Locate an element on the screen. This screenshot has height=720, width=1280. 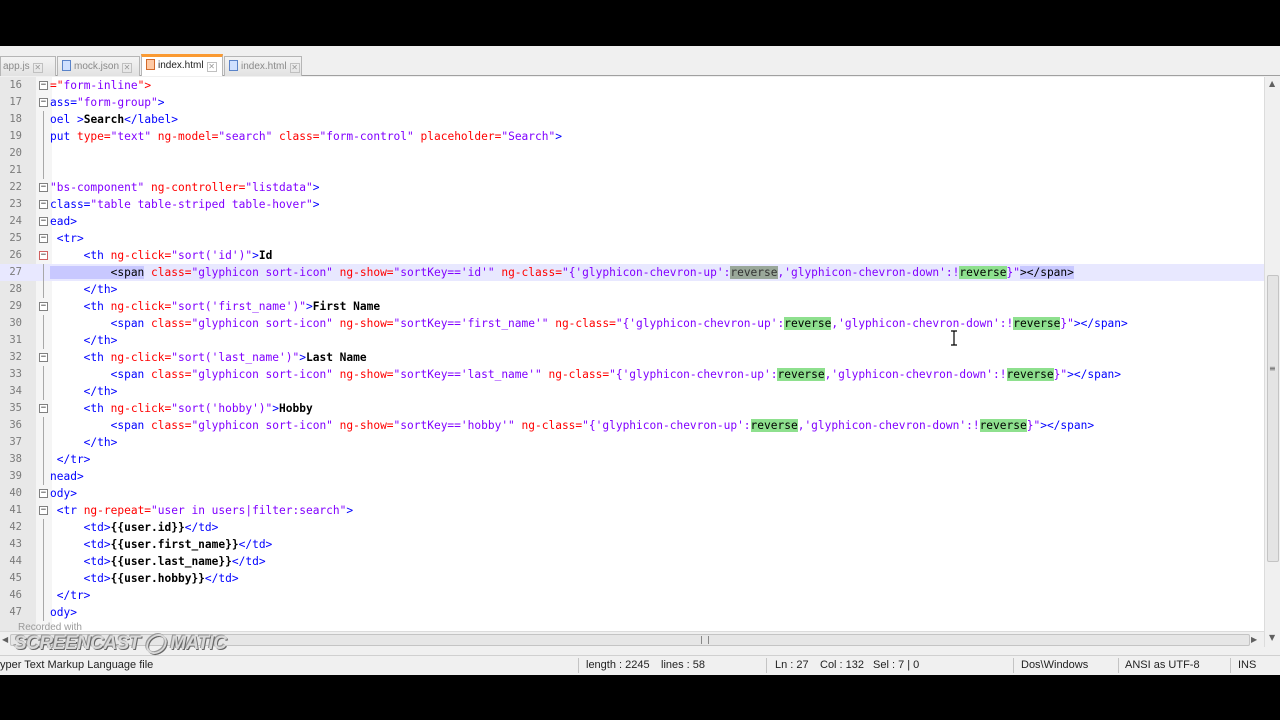
file-icon is located at coordinates (233, 65).